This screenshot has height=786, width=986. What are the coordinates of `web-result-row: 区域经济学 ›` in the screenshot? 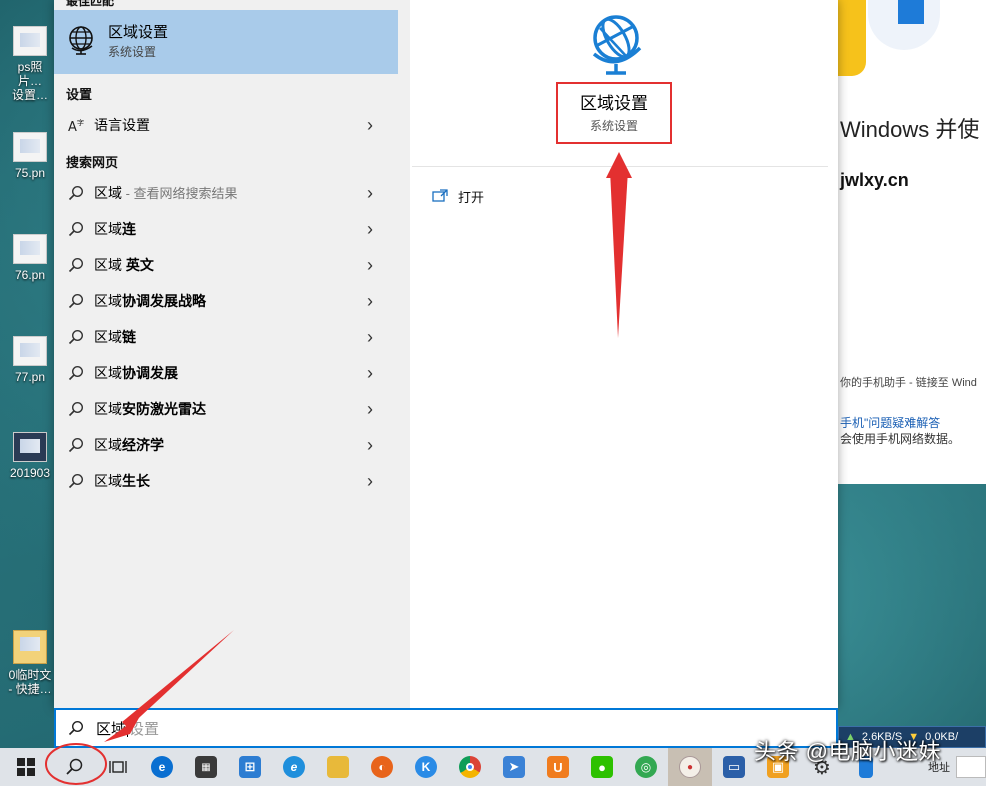 It's located at (226, 445).